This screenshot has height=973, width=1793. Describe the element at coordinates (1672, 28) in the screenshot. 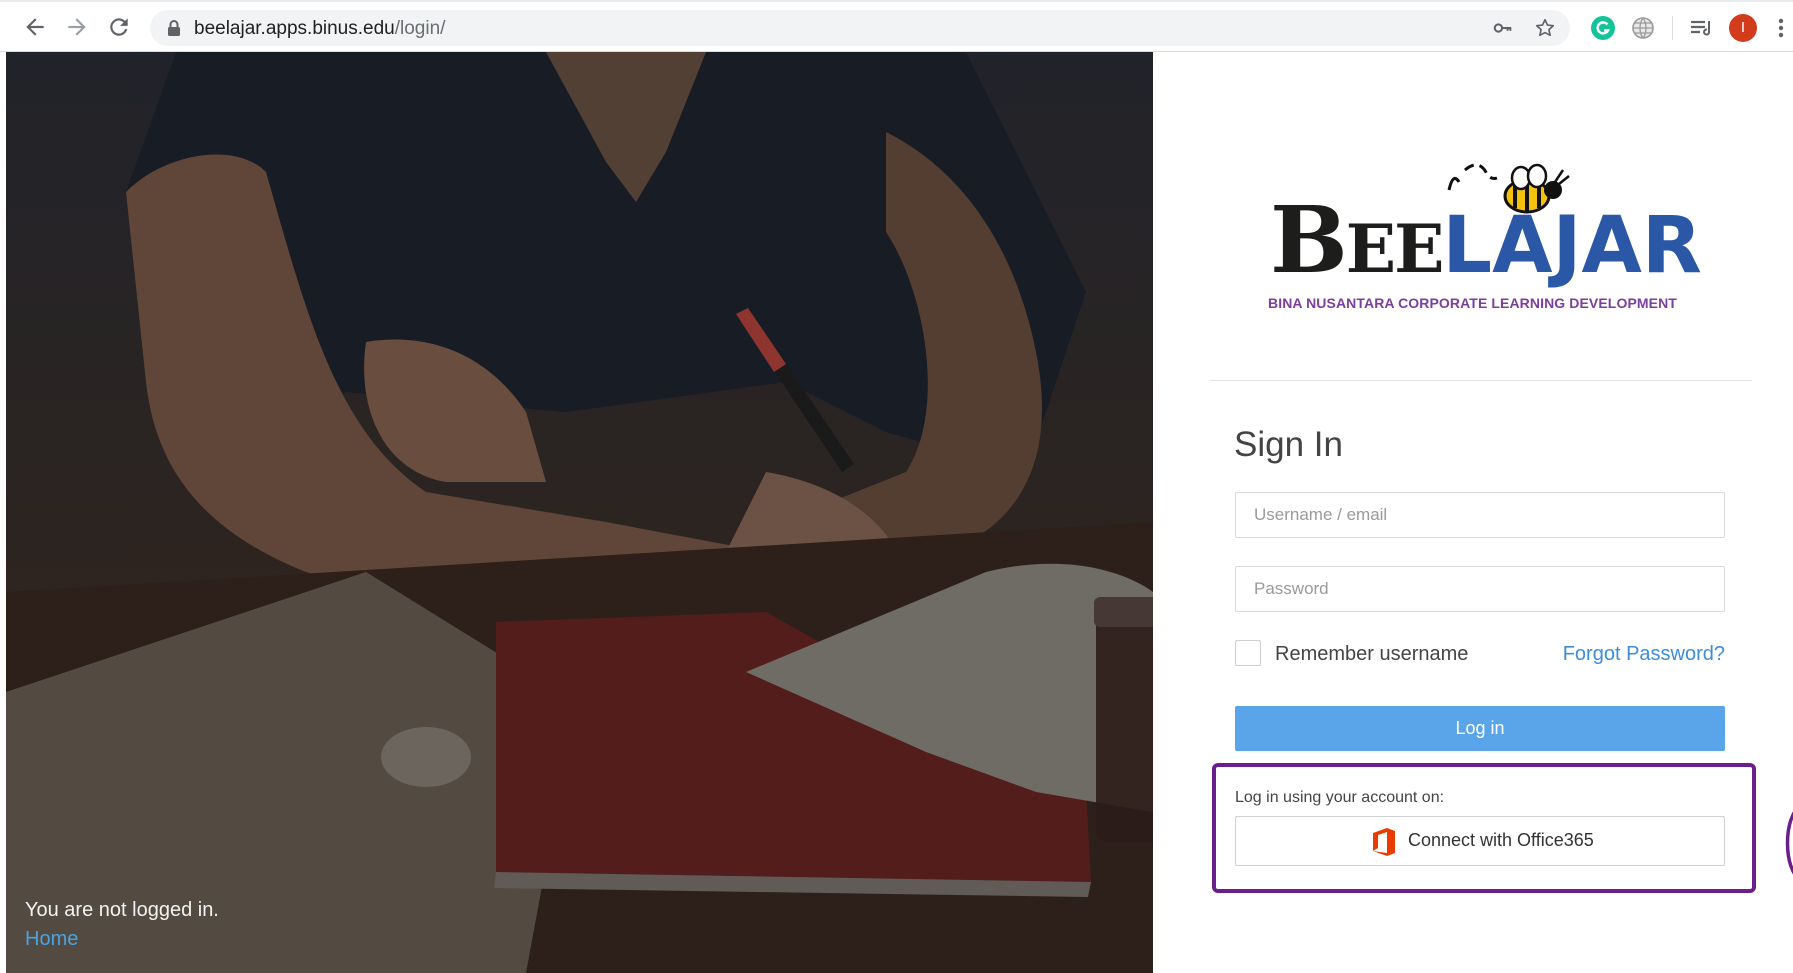

I see `toolbar-divider` at that location.